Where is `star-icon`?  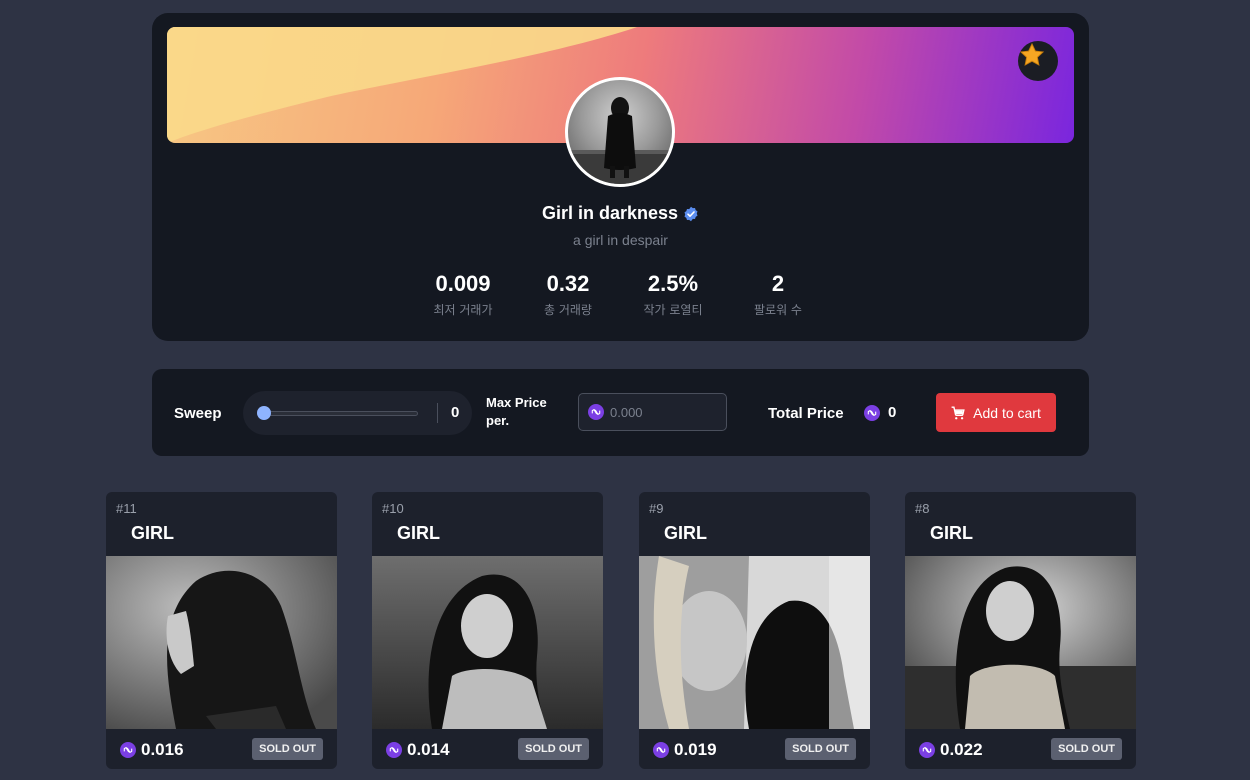
star-icon is located at coordinates (1032, 54).